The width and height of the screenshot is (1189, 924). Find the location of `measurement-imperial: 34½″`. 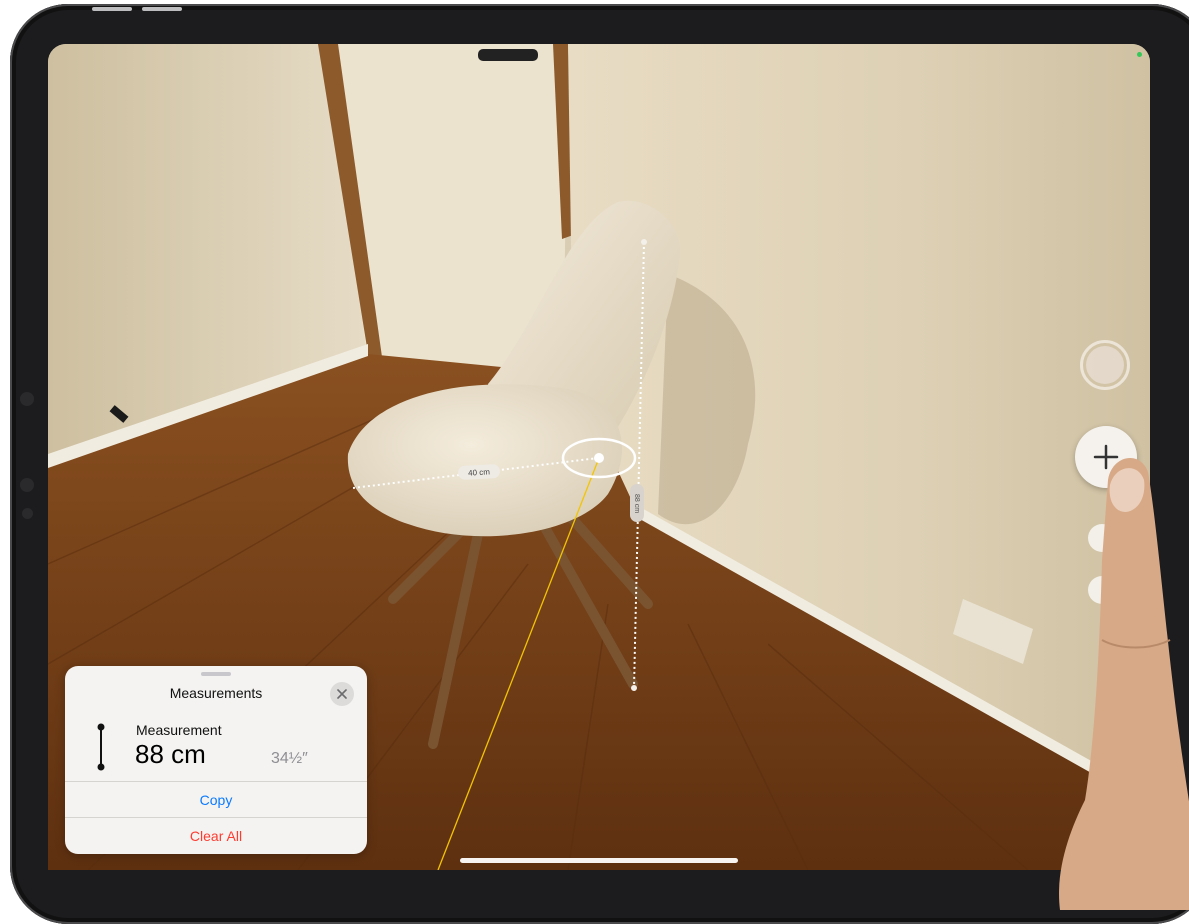

measurement-imperial: 34½″ is located at coordinates (289, 758).